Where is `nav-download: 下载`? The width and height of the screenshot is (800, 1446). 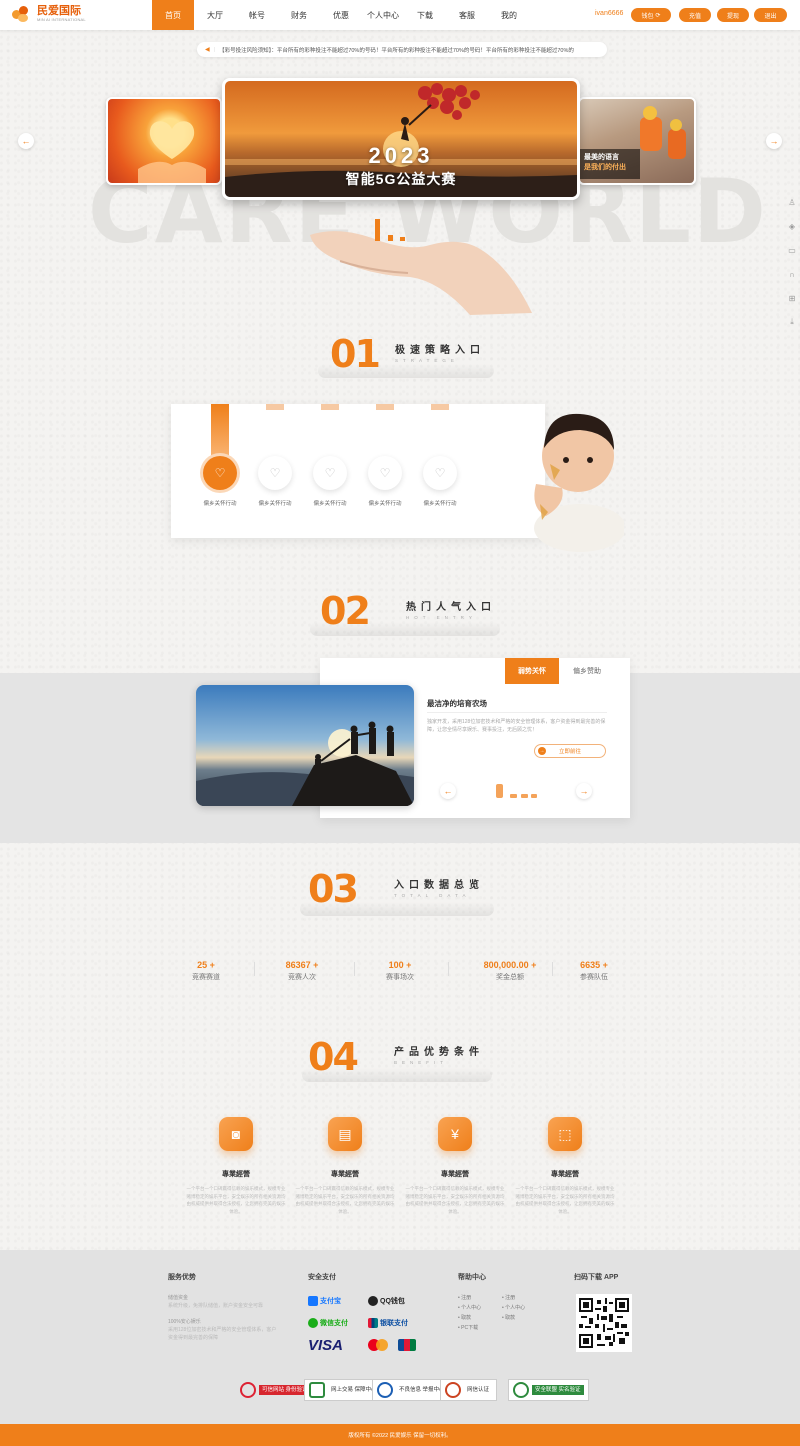 nav-download: 下载 is located at coordinates (425, 15).